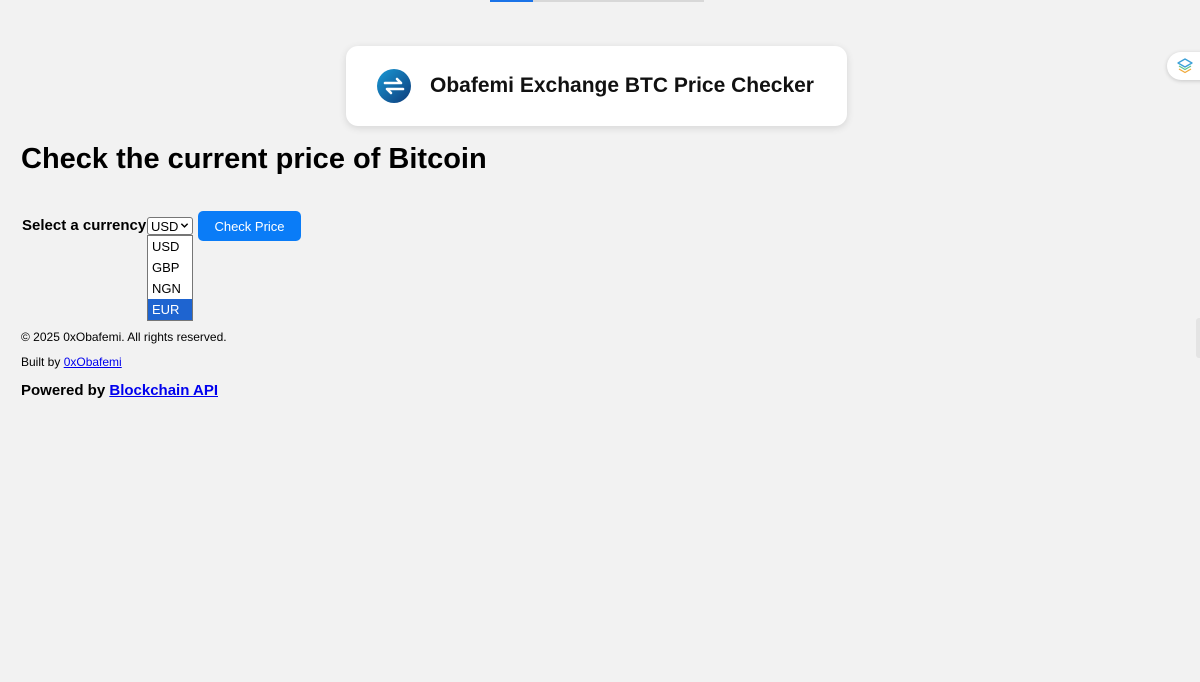 This screenshot has height=682, width=1200. I want to click on page-heading: Check the current price of Bitcoin, so click(254, 159).